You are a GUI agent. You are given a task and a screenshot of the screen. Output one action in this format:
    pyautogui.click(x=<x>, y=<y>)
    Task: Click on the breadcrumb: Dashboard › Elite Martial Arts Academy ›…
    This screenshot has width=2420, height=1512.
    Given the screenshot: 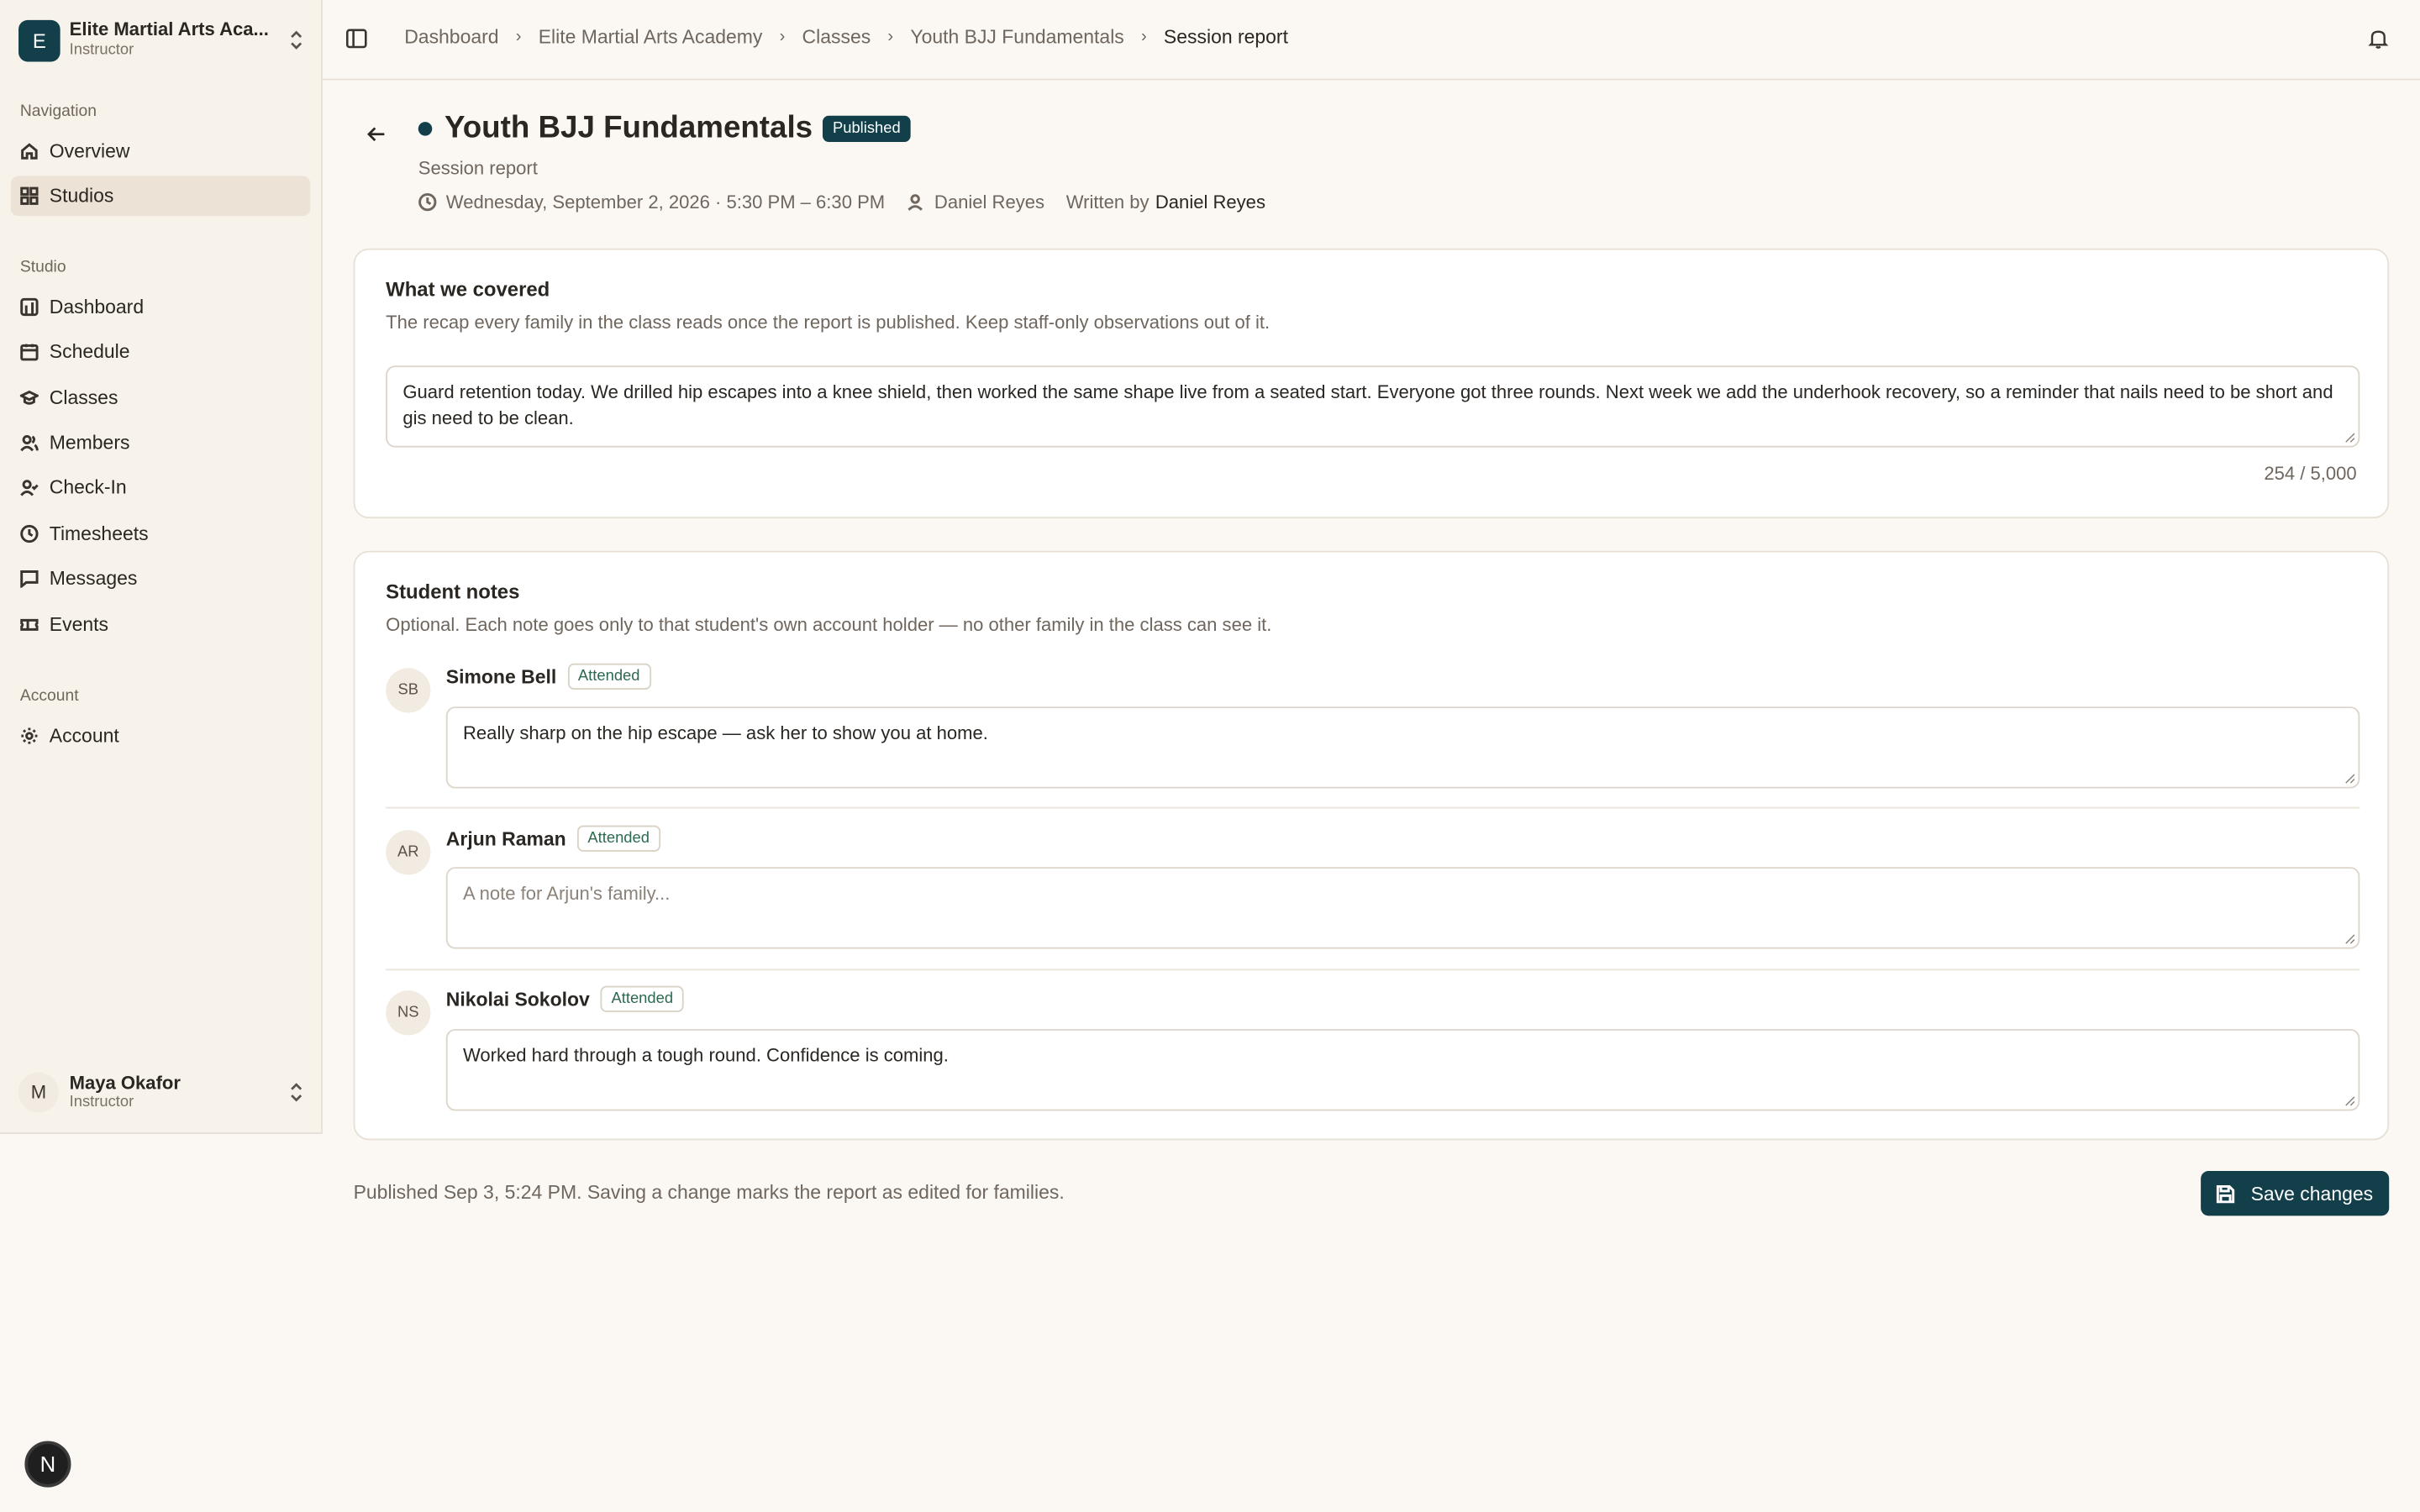 What is the action you would take?
    pyautogui.click(x=846, y=37)
    